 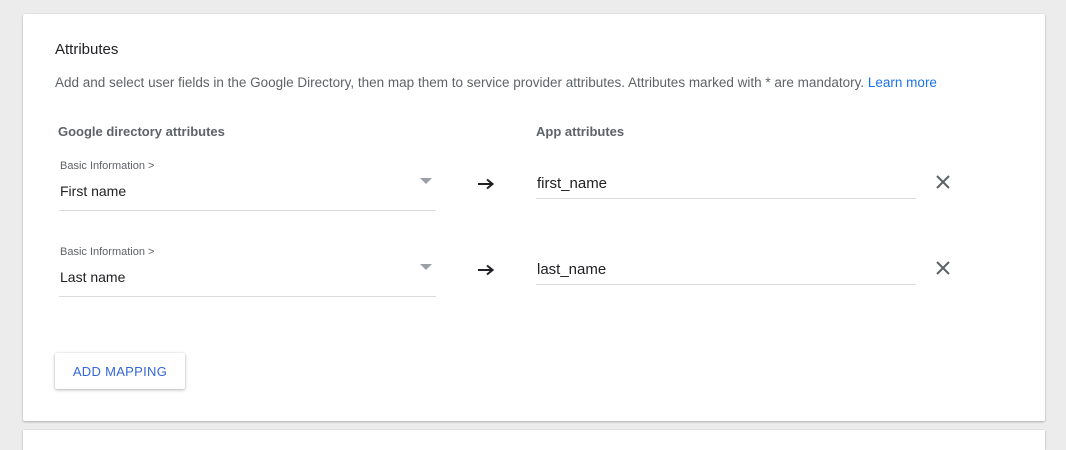 I want to click on google-attribute-select: Basic Information > First name, so click(x=247, y=185).